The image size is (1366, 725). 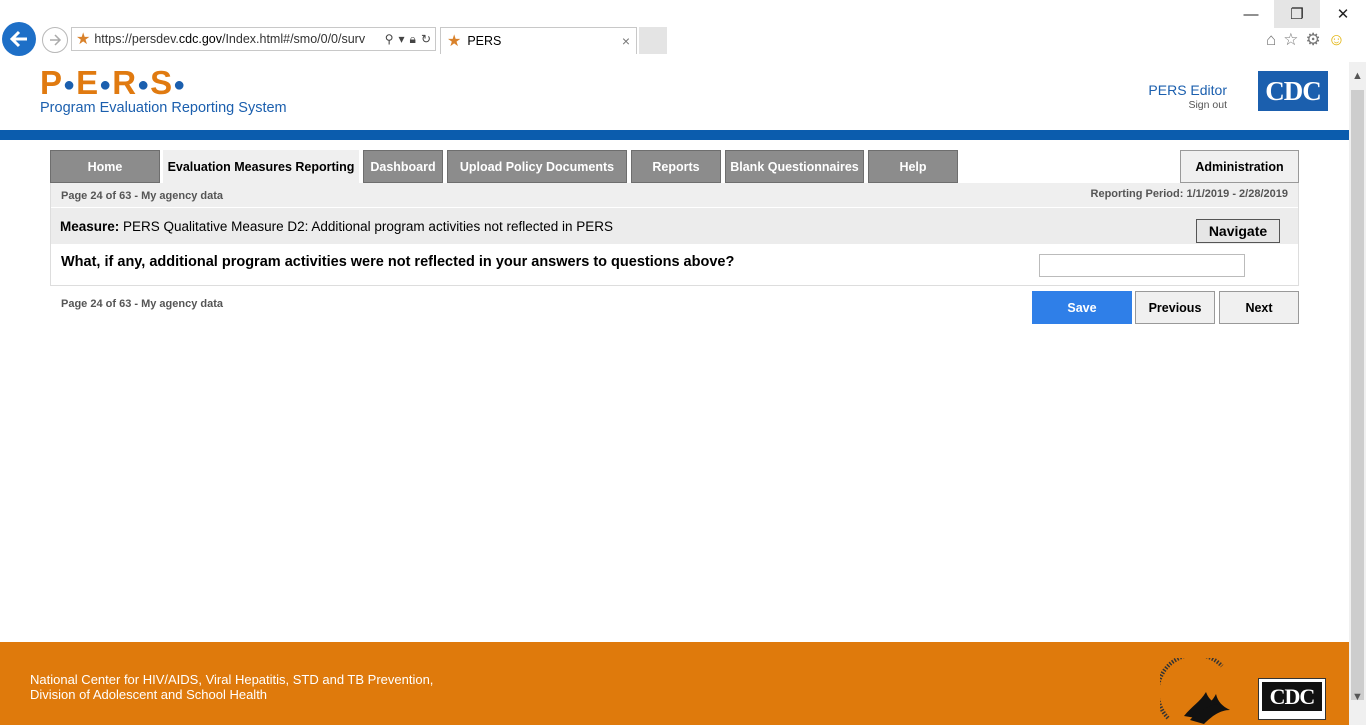 What do you see at coordinates (113, 83) in the screenshot?
I see `pers-logo: P●E●R●S●` at bounding box center [113, 83].